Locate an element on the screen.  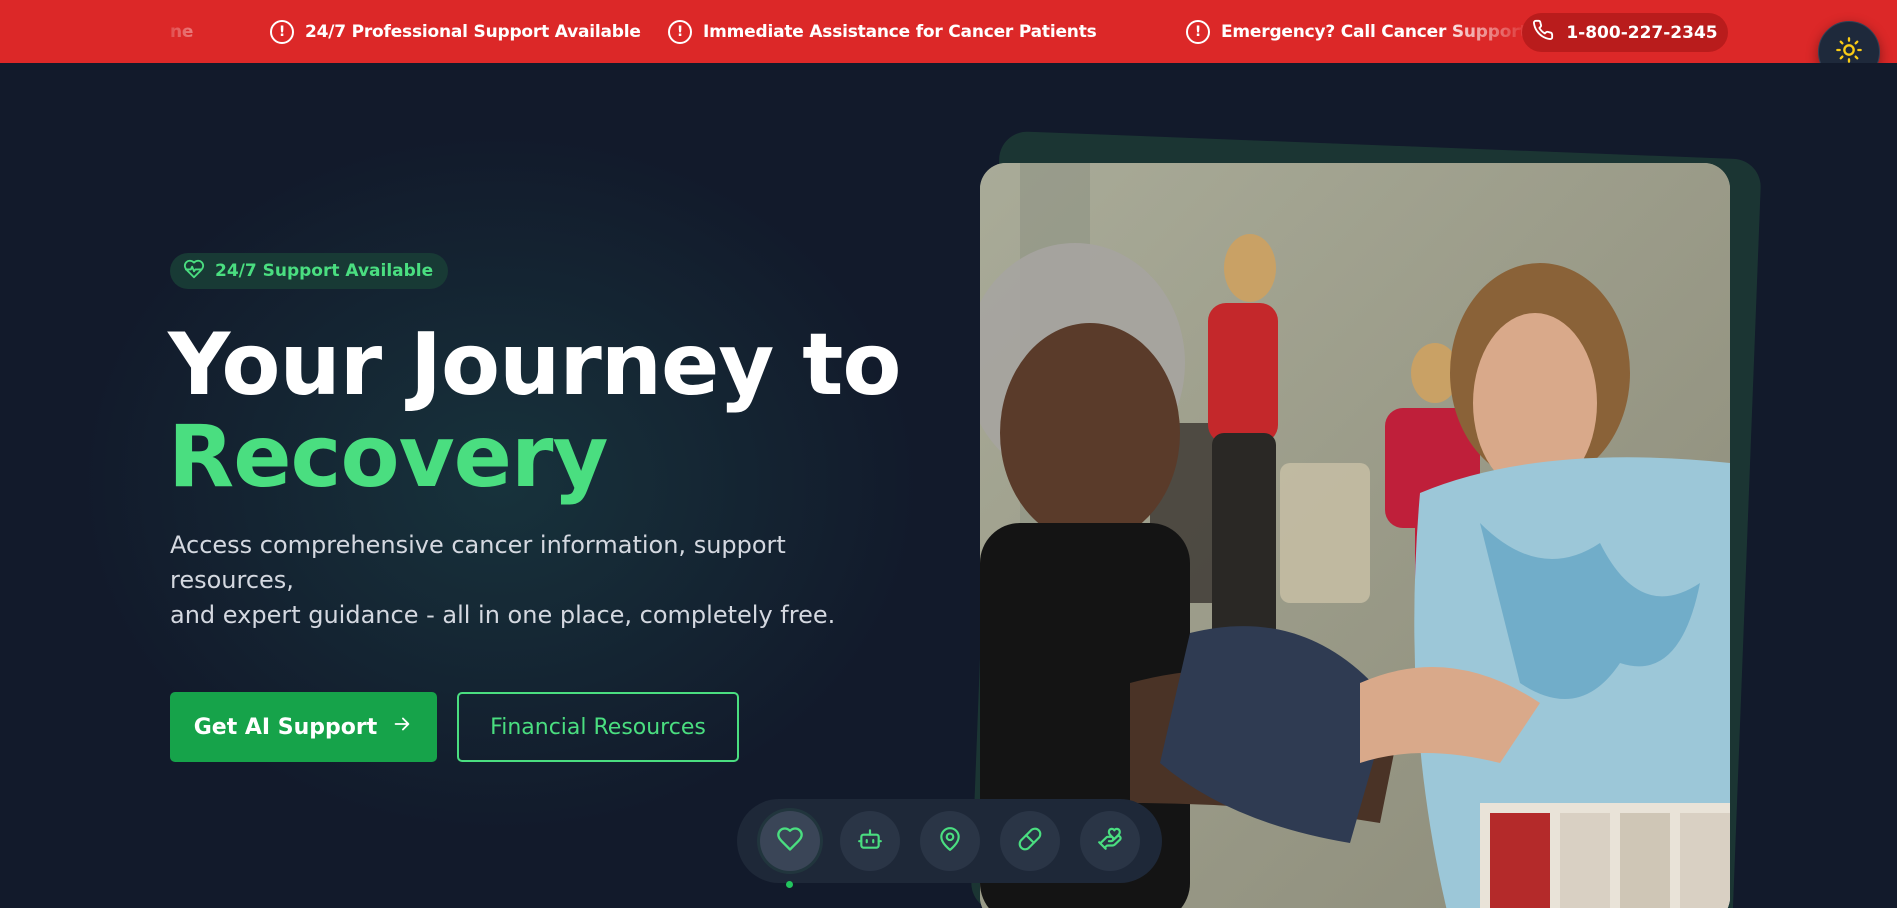
pill-icon is located at coordinates (1030, 841).